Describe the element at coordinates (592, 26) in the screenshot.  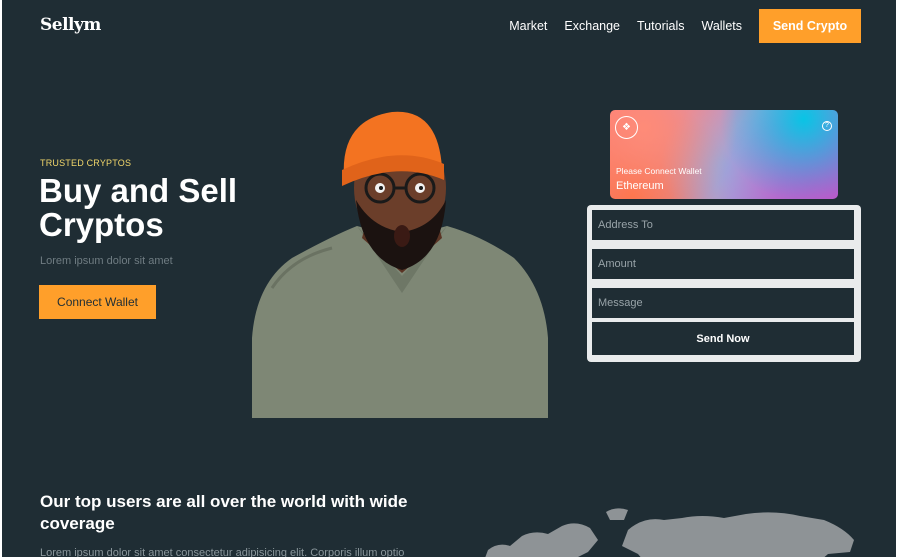
I see `nav-exchange: Exchange` at that location.